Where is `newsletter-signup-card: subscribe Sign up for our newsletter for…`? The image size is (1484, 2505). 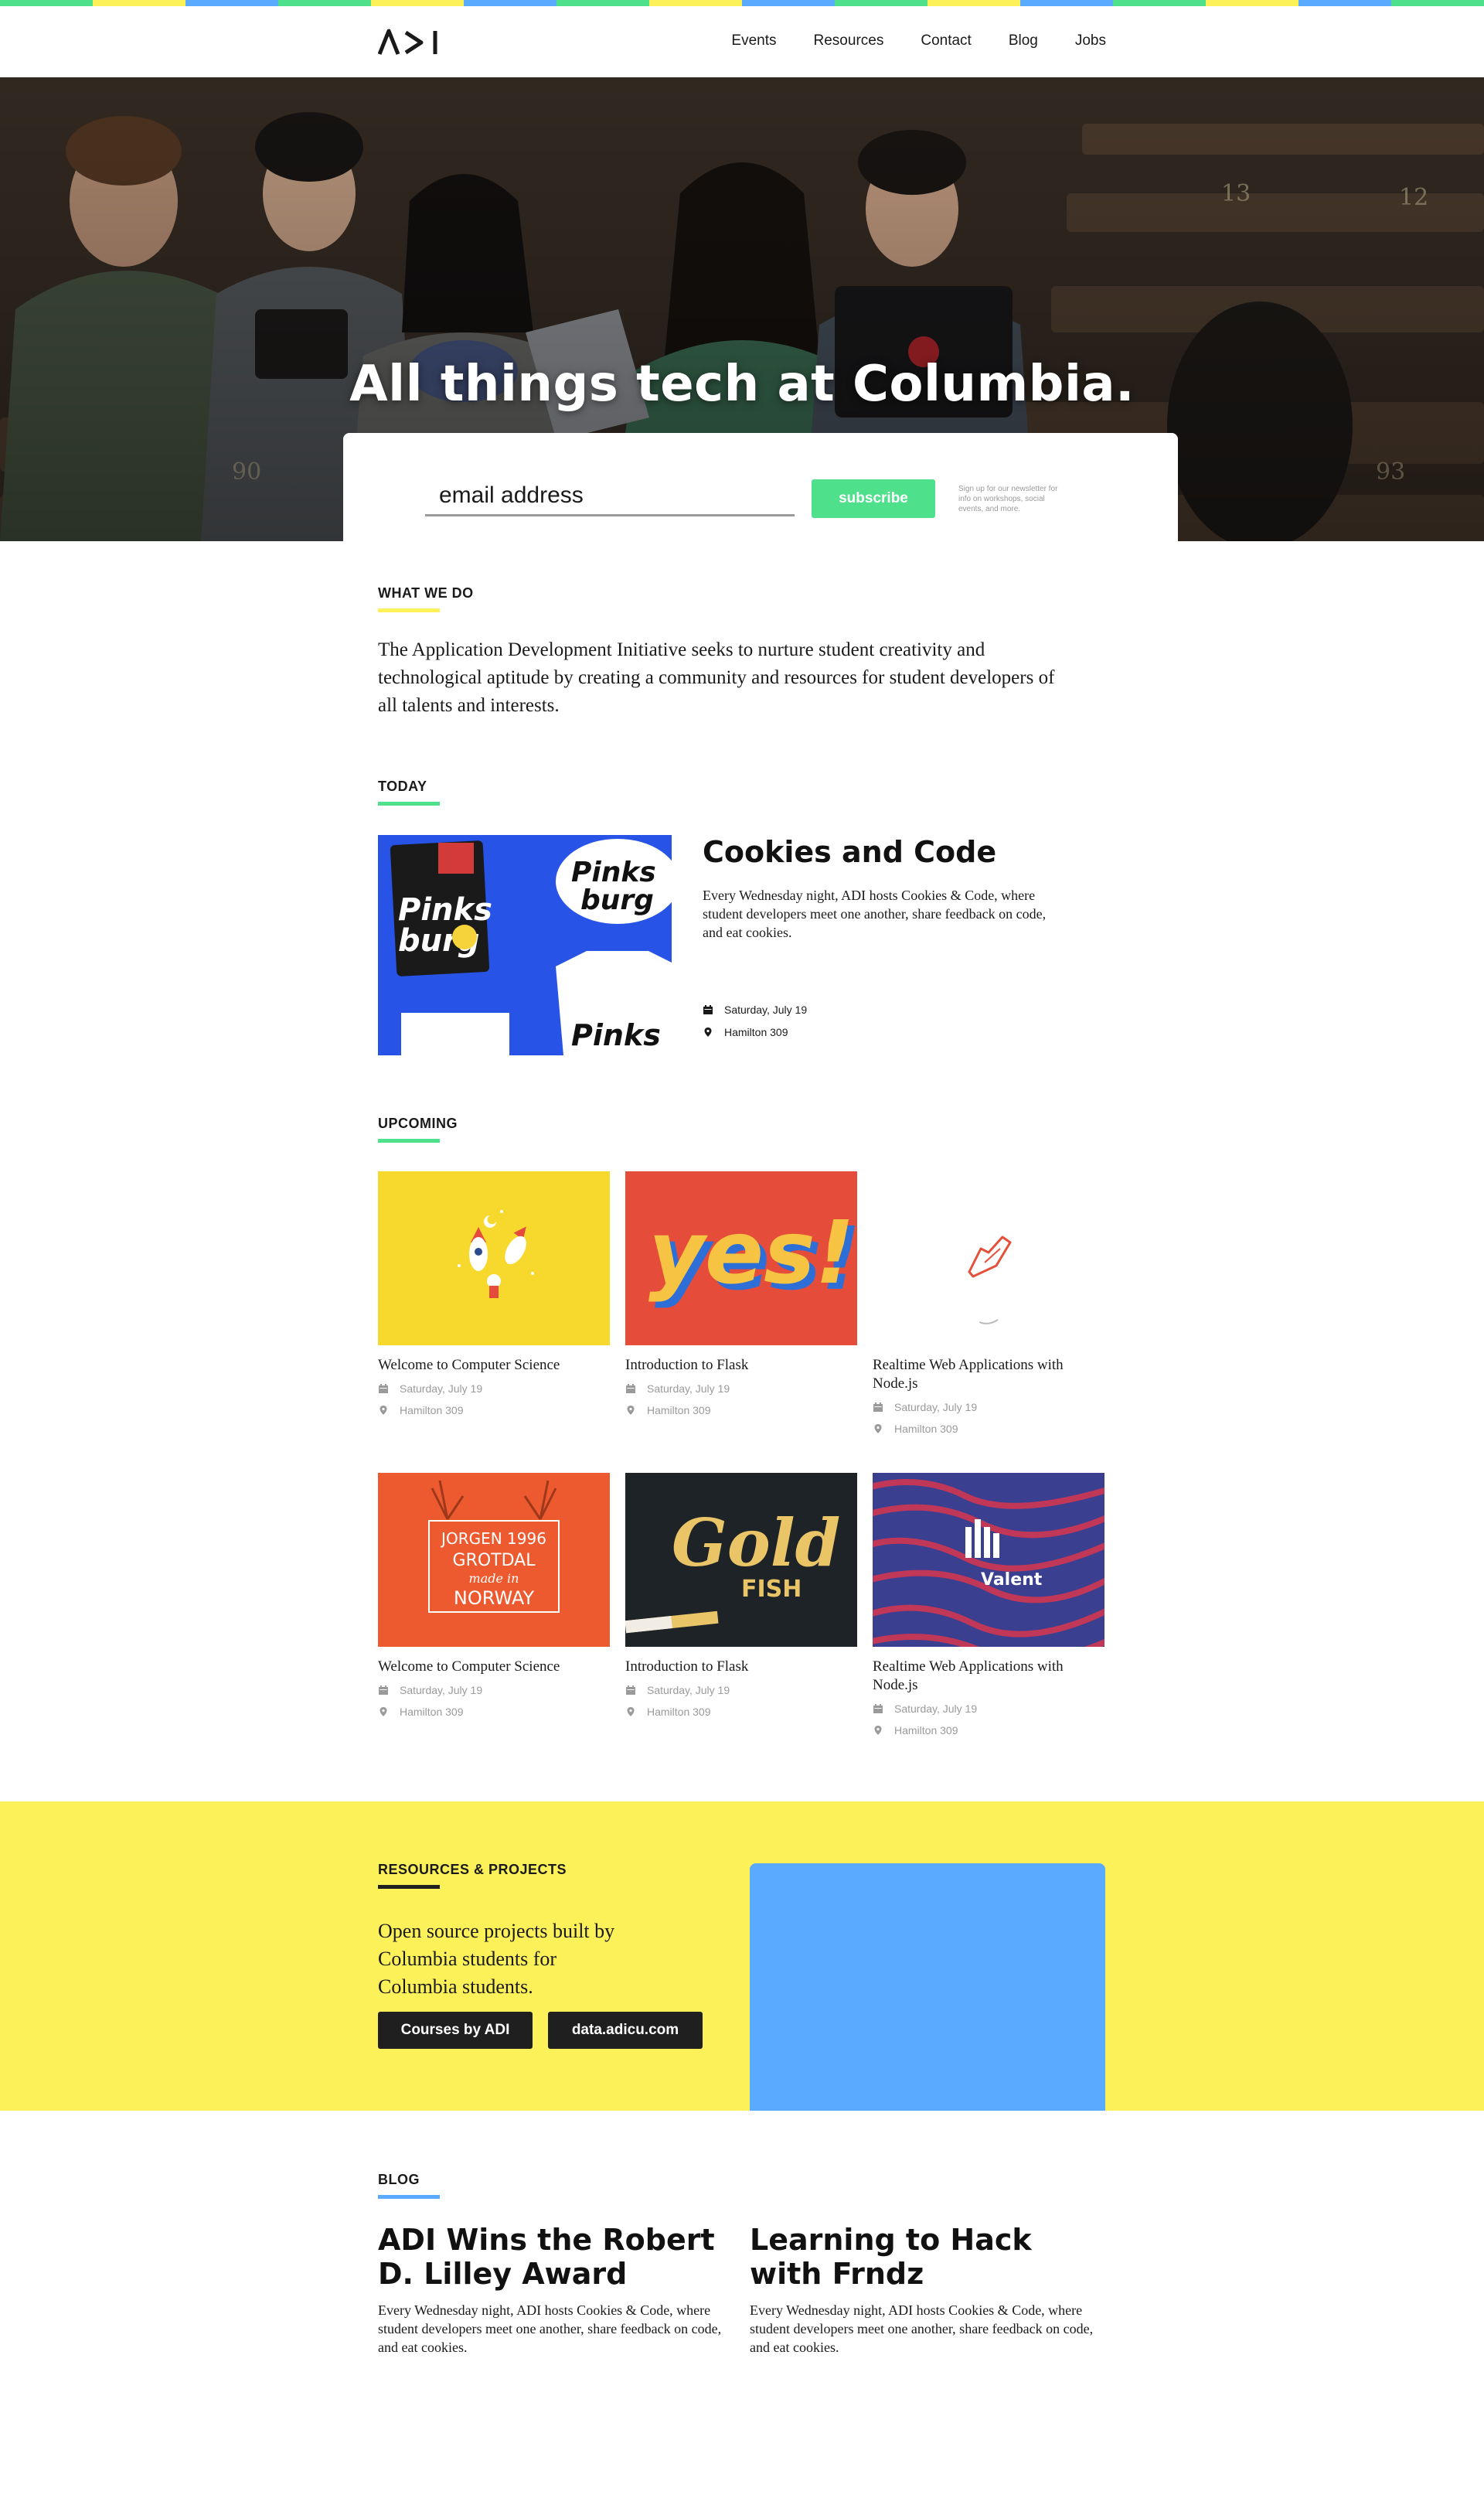
newsletter-signup-card: subscribe Sign up for our newsletter for… is located at coordinates (760, 487).